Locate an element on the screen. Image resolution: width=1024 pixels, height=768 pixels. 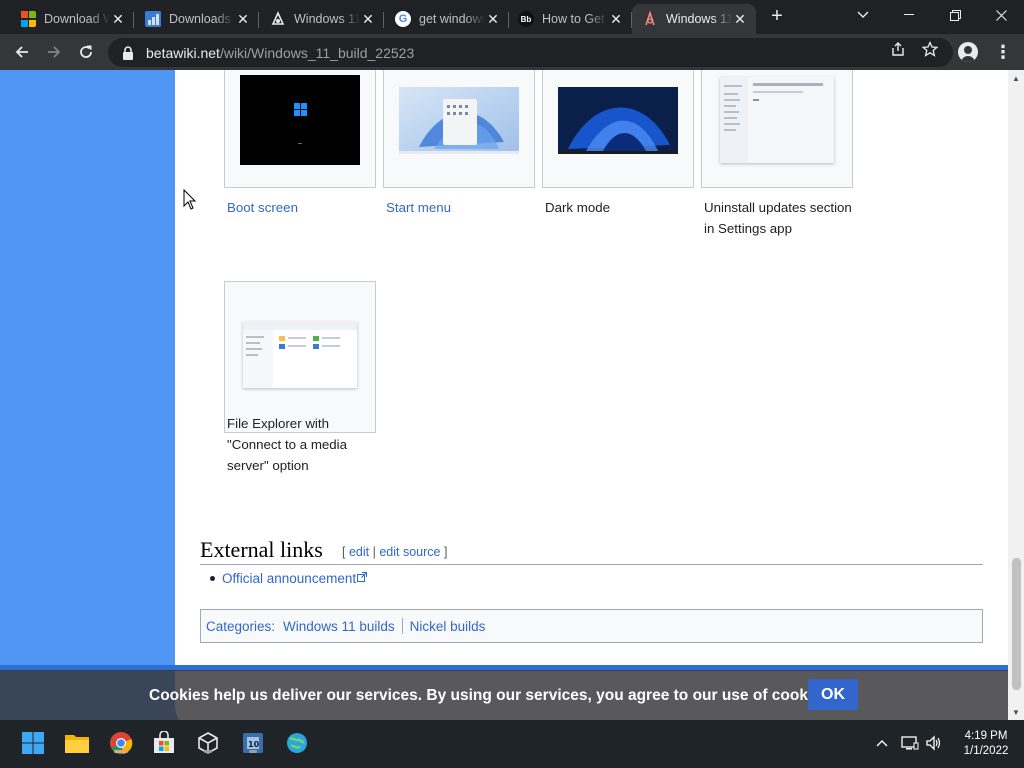
close-window-button is located at coordinates (1001, 15).